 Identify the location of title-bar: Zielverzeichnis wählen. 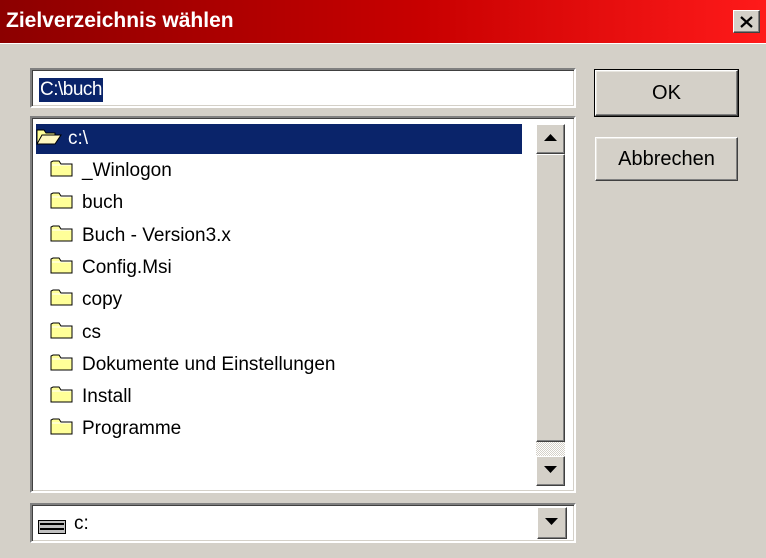
(383, 22).